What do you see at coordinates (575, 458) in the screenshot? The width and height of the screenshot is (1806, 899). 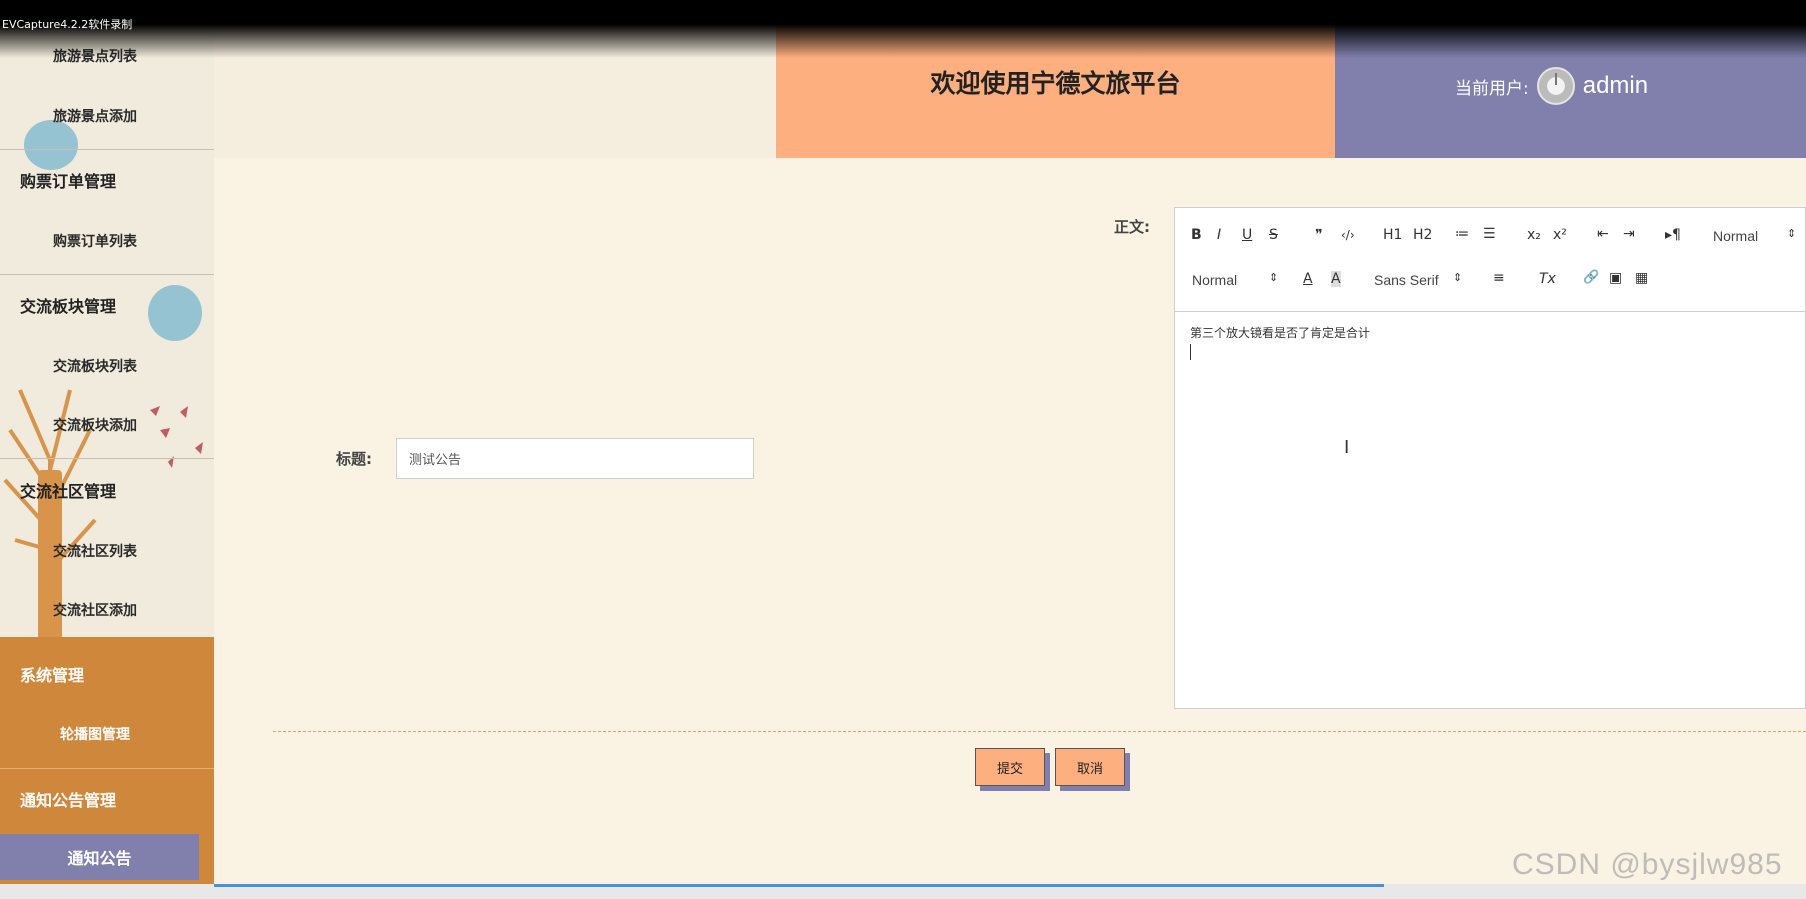 I see `title-input` at bounding box center [575, 458].